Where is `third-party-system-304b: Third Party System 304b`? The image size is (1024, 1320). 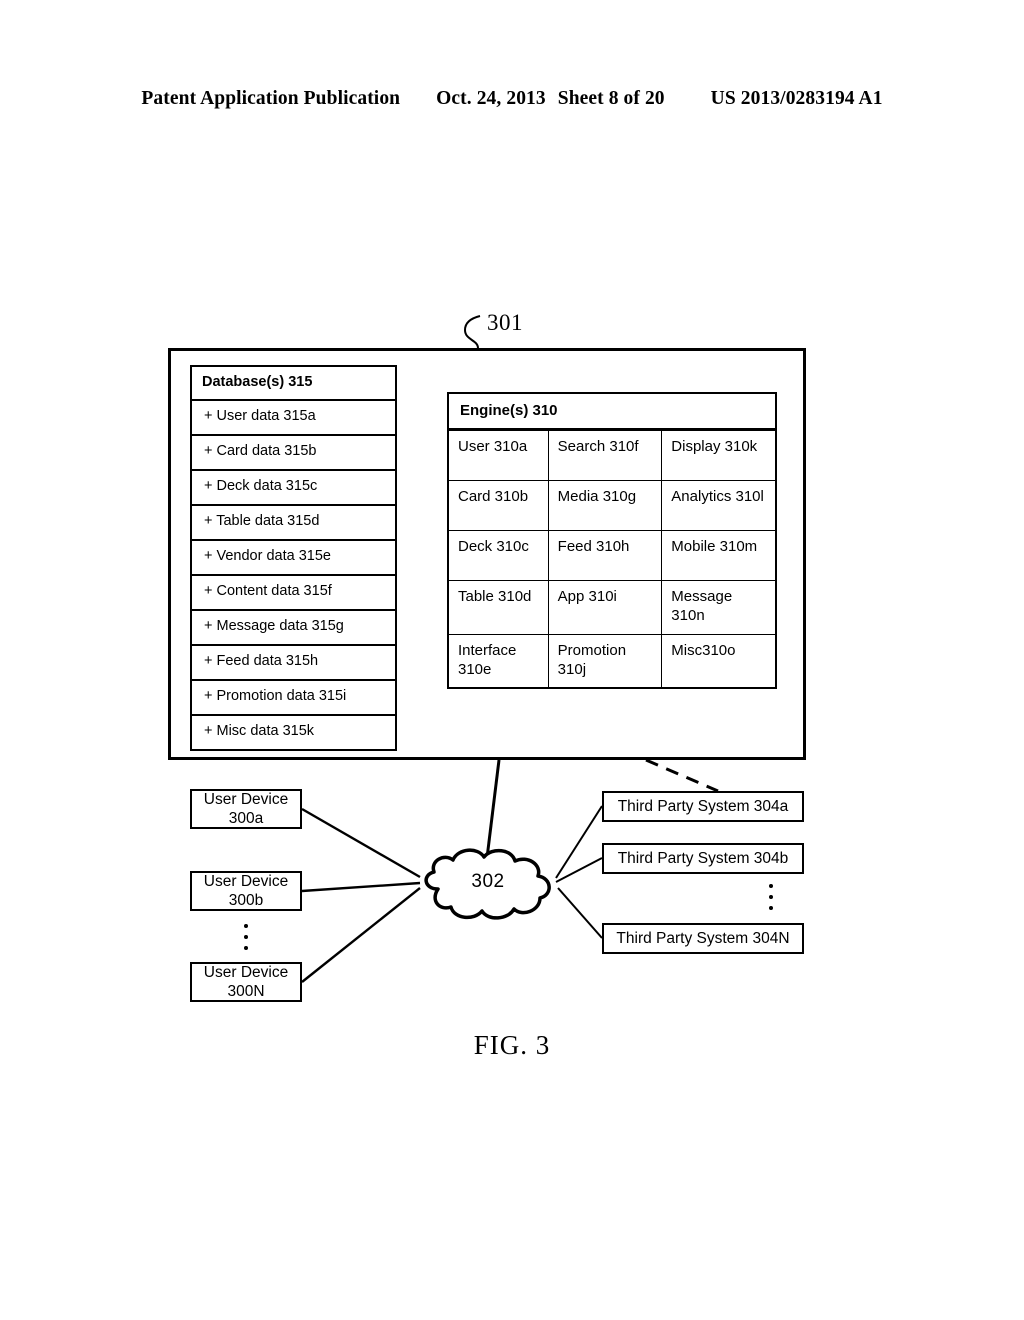 third-party-system-304b: Third Party System 304b is located at coordinates (703, 858).